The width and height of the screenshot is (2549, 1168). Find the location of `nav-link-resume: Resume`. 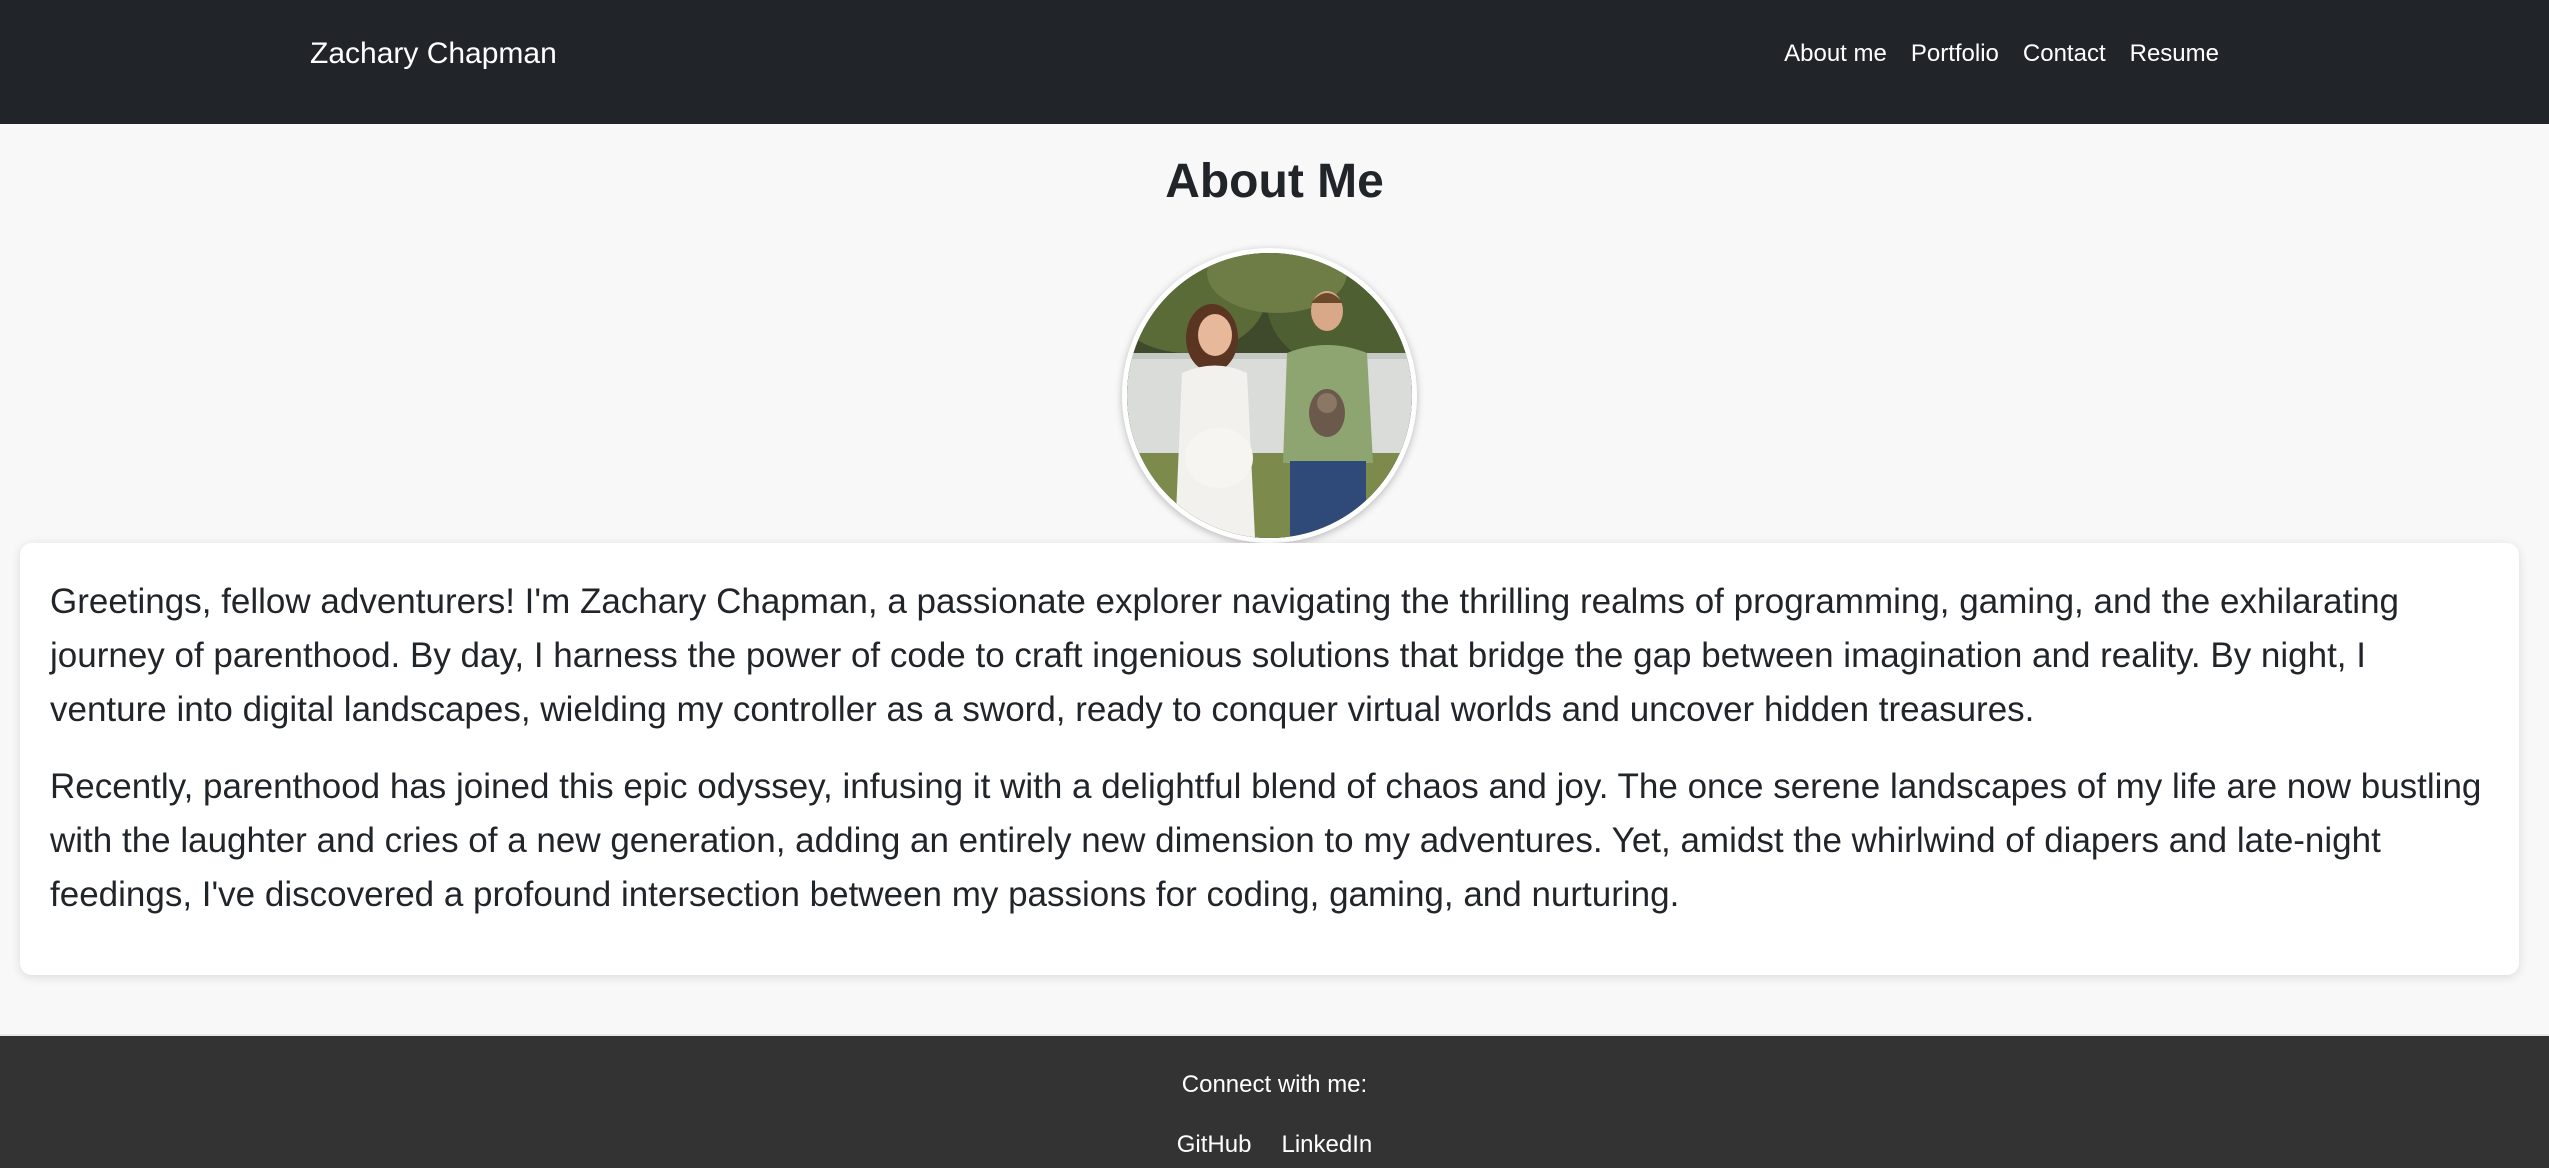

nav-link-resume: Resume is located at coordinates (2174, 54).